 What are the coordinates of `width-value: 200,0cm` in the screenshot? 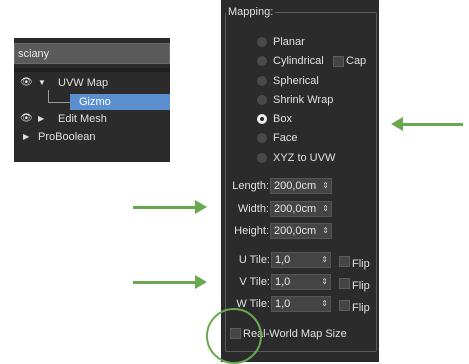 It's located at (295, 209).